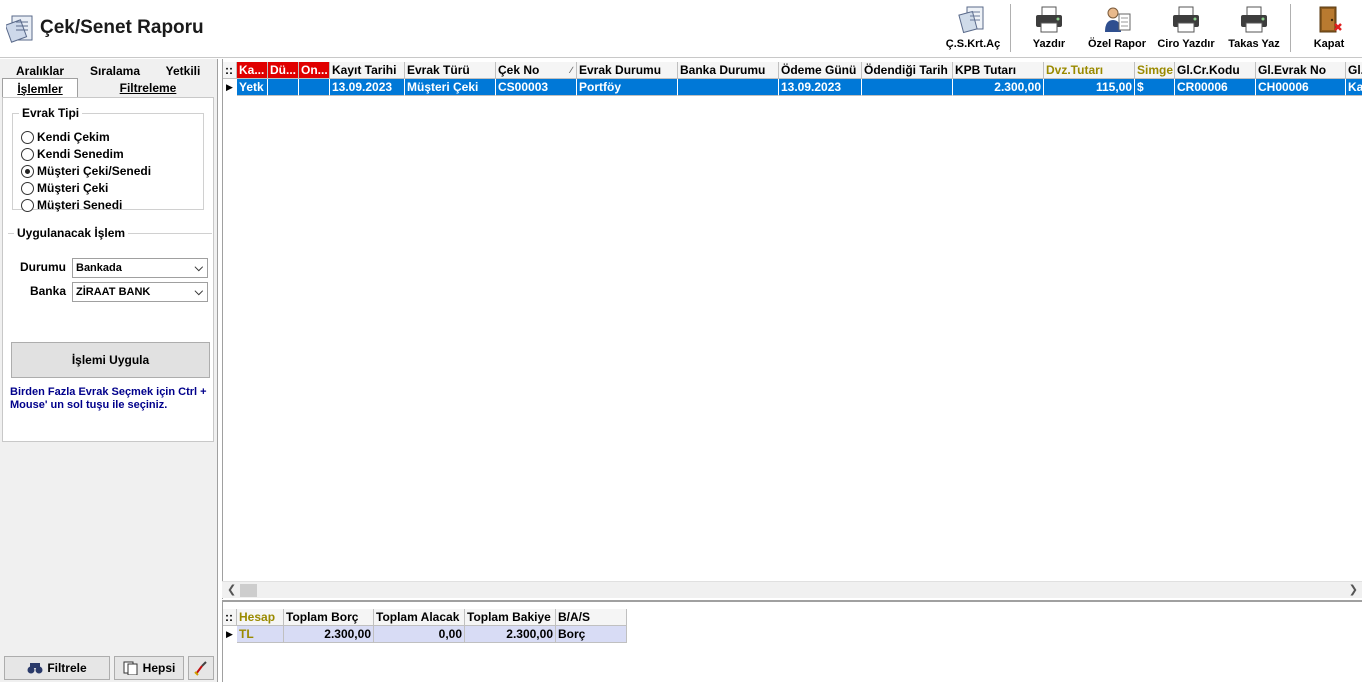 This screenshot has width=1362, height=682. What do you see at coordinates (907, 87) in the screenshot?
I see `cell-odendigi-tarih` at bounding box center [907, 87].